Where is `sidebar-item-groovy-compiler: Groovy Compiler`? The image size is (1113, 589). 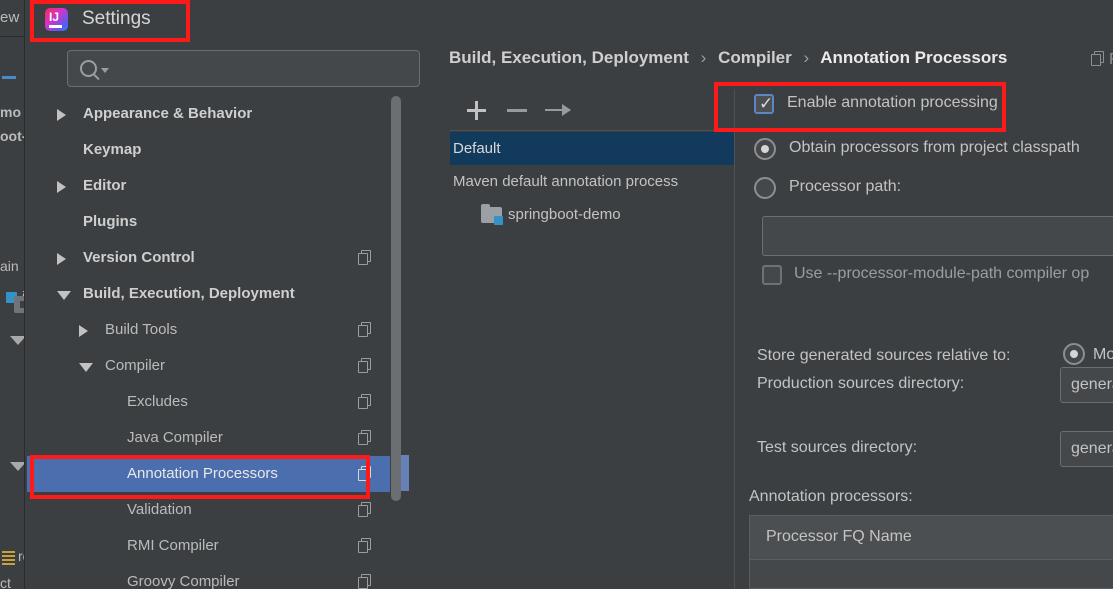
sidebar-item-groovy-compiler: Groovy Compiler is located at coordinates (208, 576).